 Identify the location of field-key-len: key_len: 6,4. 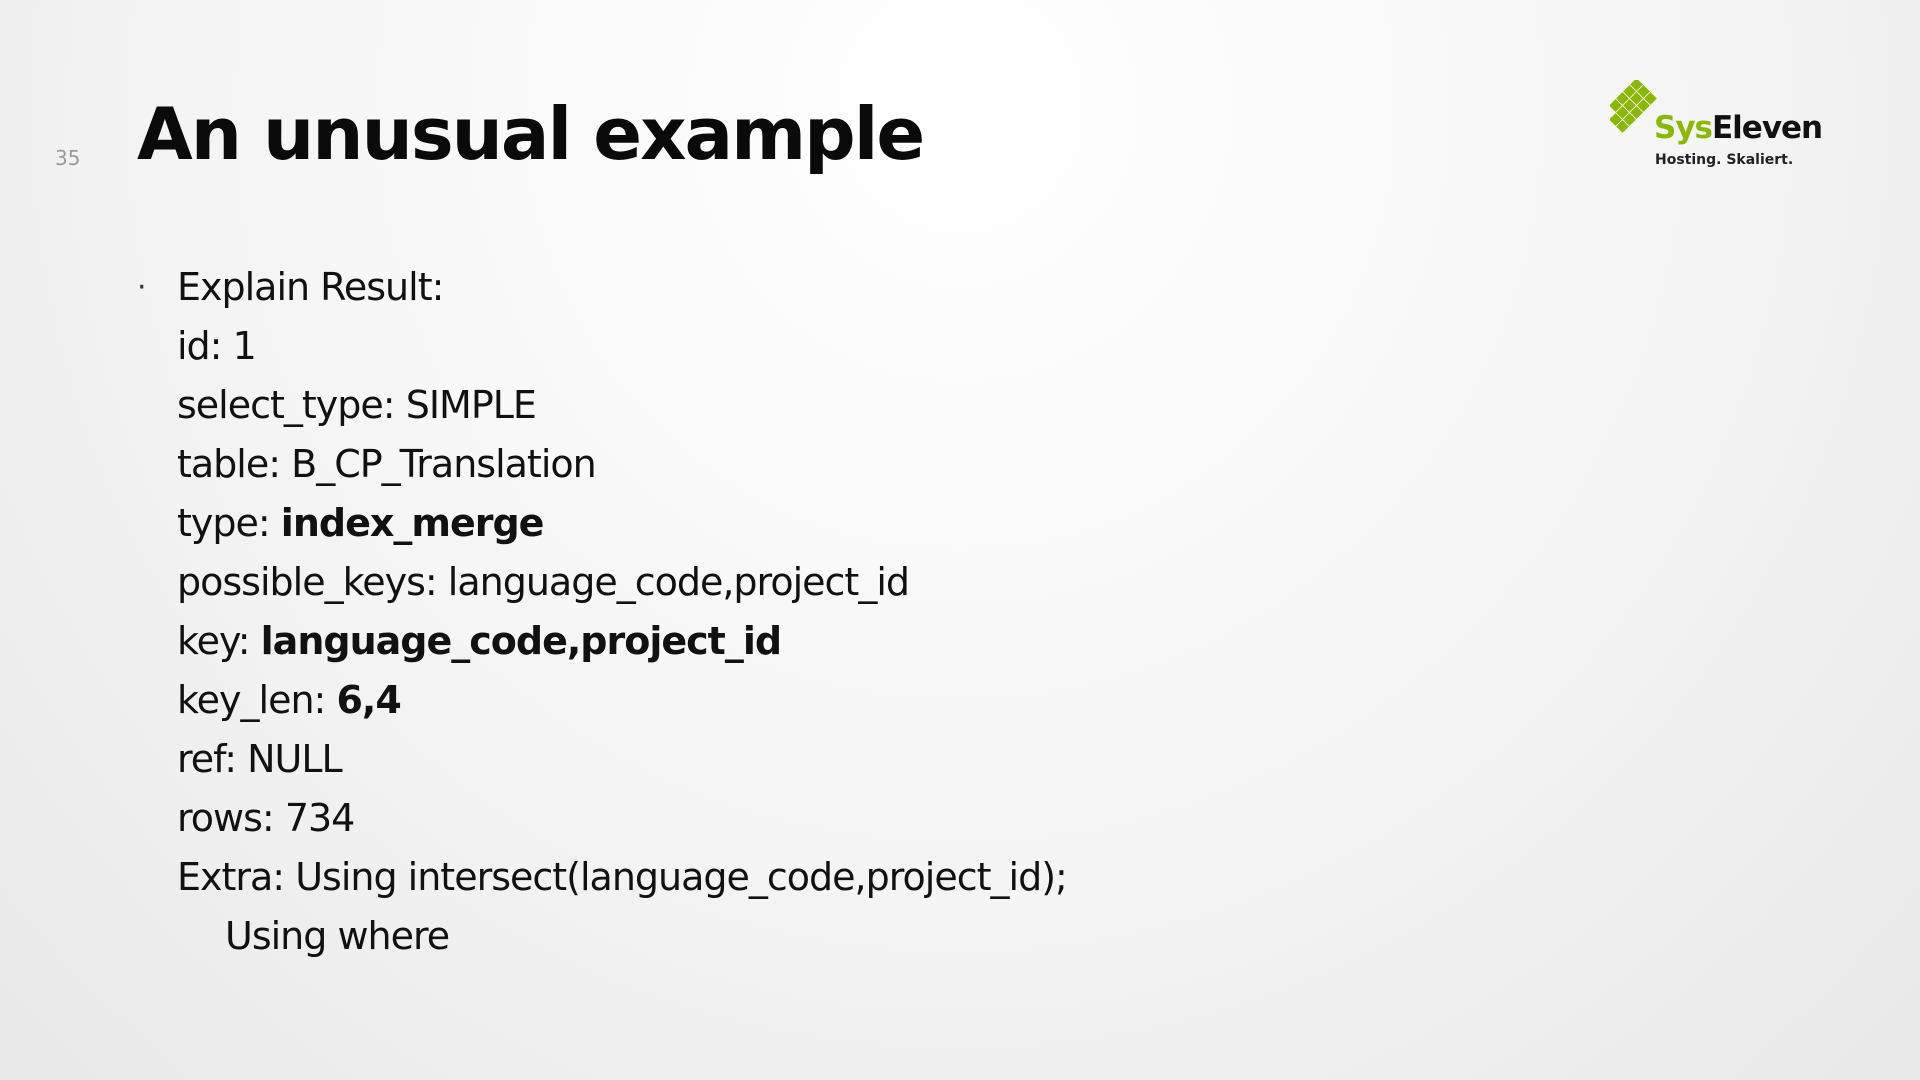
(907, 700).